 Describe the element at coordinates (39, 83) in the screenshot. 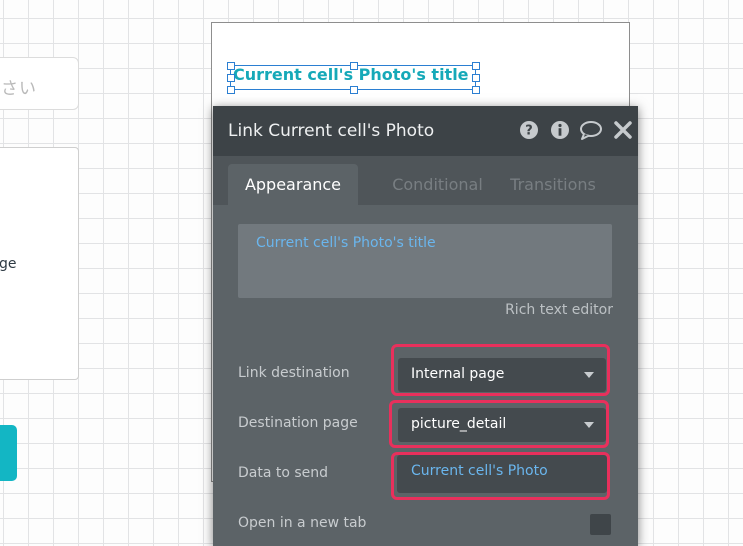

I see `partial-input-field: さい` at that location.